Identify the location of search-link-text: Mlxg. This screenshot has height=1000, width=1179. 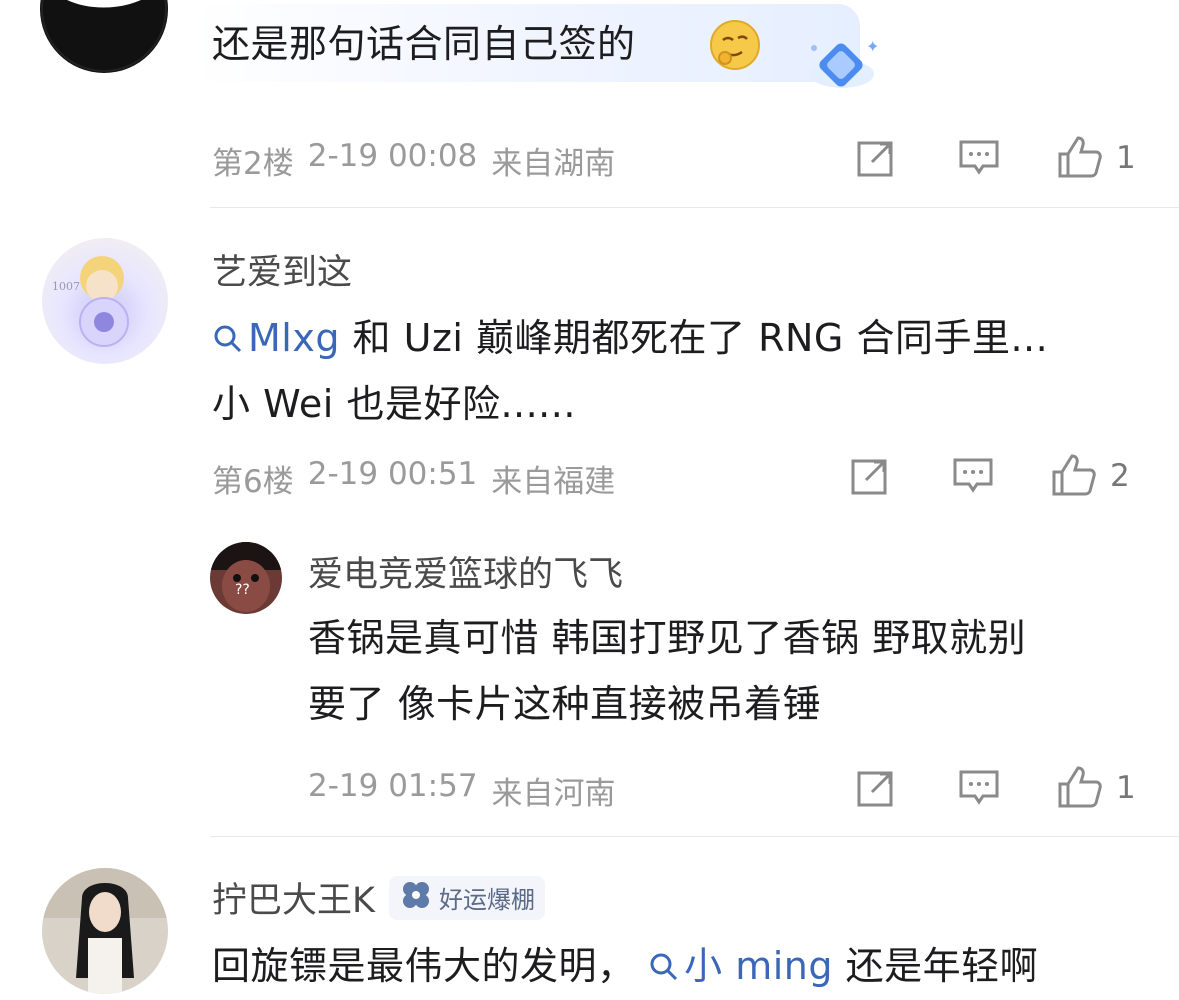
(294, 338).